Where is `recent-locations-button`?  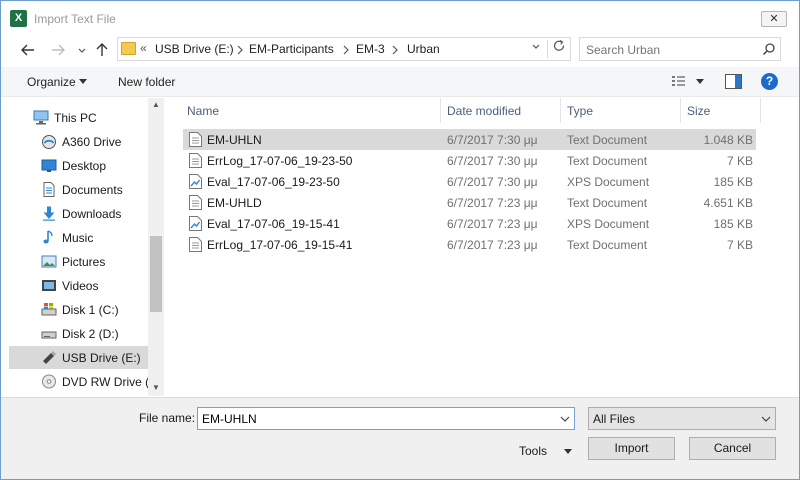
recent-locations-button is located at coordinates (82, 50).